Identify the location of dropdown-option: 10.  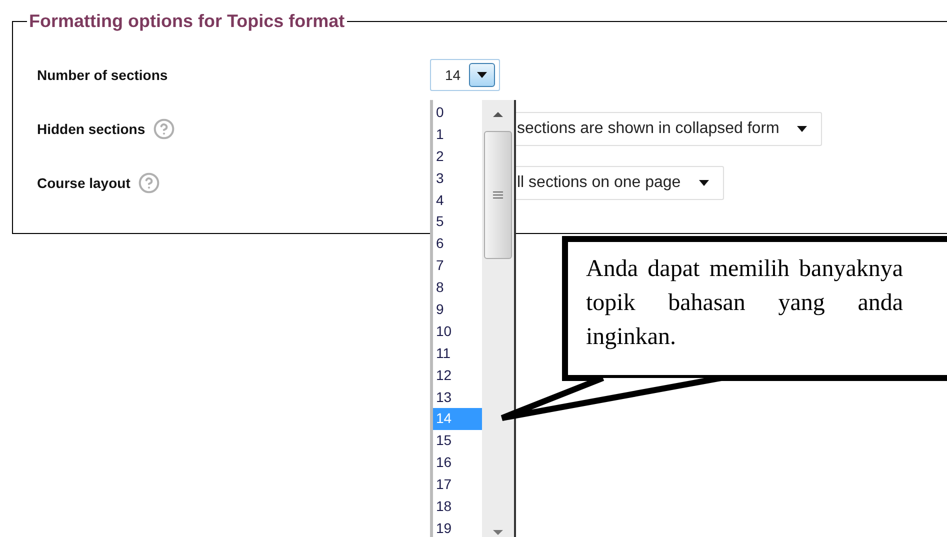
(457, 331).